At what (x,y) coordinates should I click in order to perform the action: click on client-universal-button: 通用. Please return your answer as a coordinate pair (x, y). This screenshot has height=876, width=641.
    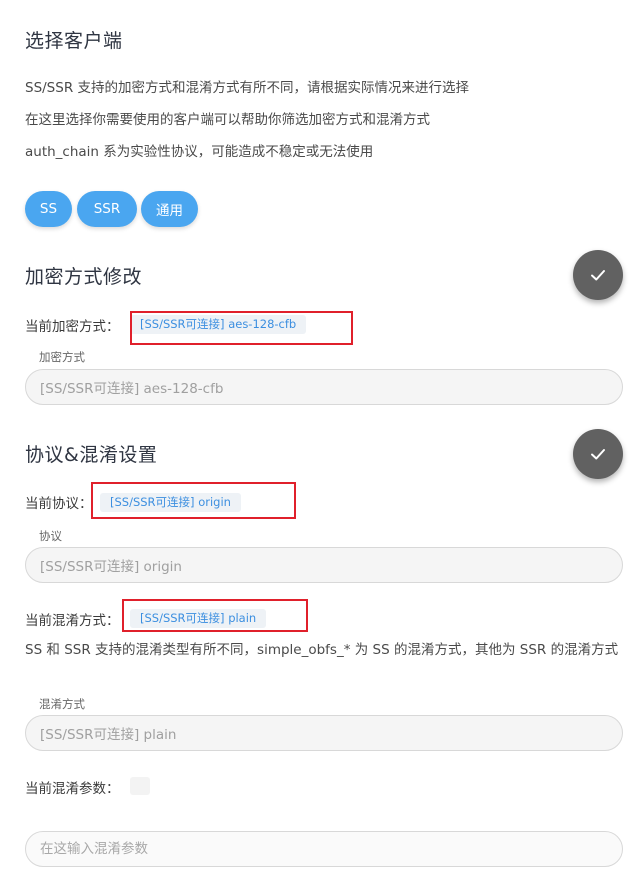
    Looking at the image, I should click on (169, 209).